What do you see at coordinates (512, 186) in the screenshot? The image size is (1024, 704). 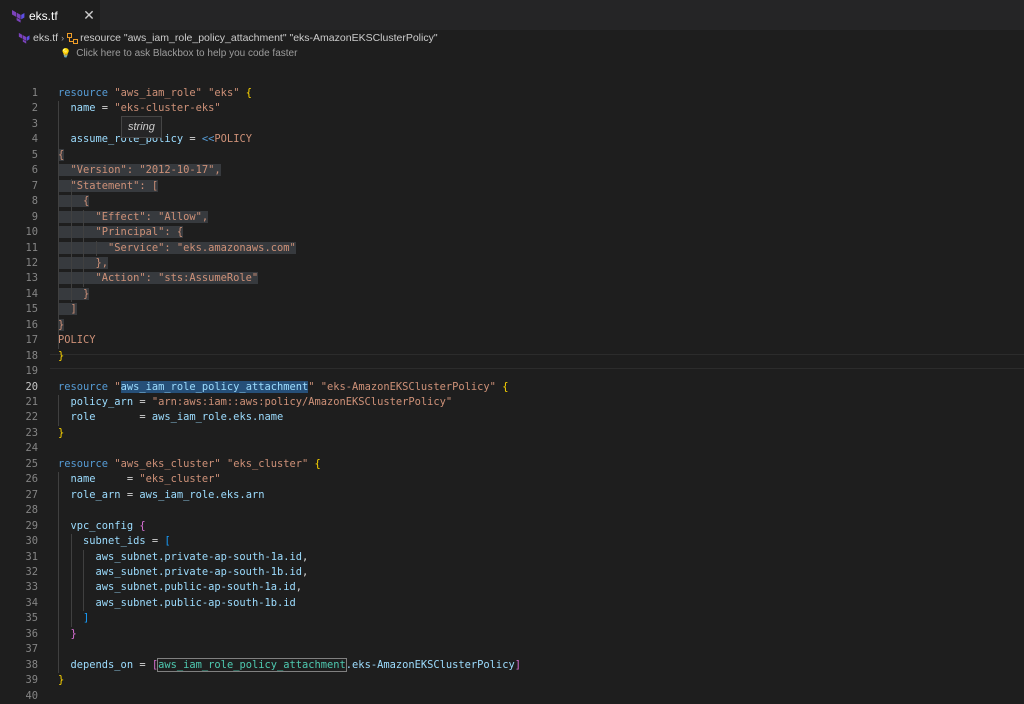 I see `code-line: 7 "Statement": [` at bounding box center [512, 186].